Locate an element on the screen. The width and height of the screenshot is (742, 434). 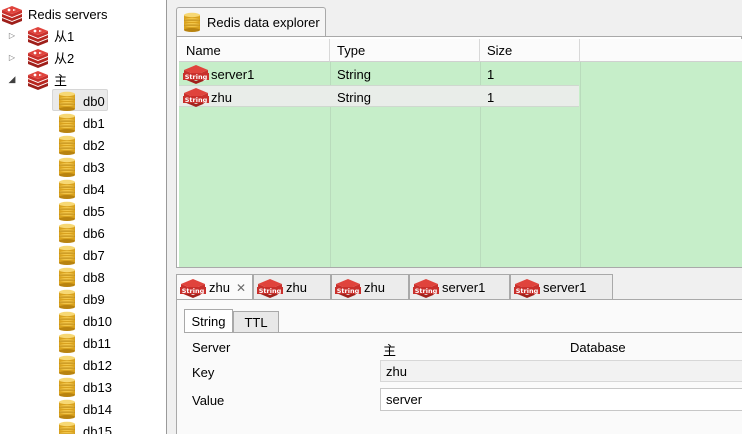
tree-db-node: db4 is located at coordinates (81, 189).